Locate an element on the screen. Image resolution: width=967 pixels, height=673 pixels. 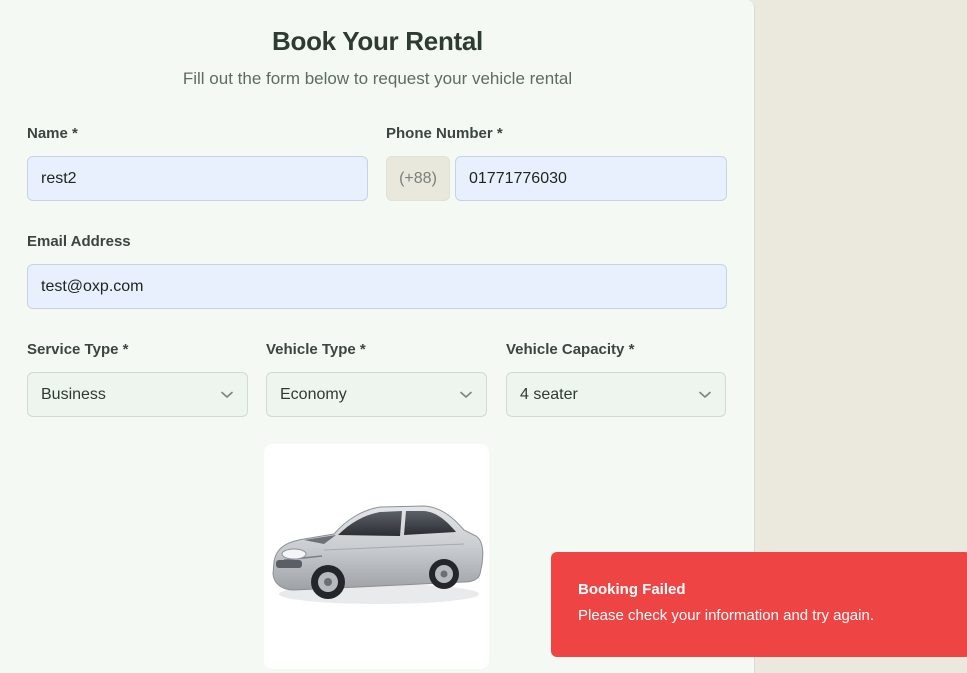
vehicle-capacity-label: Vehicle Capacity * is located at coordinates (570, 349).